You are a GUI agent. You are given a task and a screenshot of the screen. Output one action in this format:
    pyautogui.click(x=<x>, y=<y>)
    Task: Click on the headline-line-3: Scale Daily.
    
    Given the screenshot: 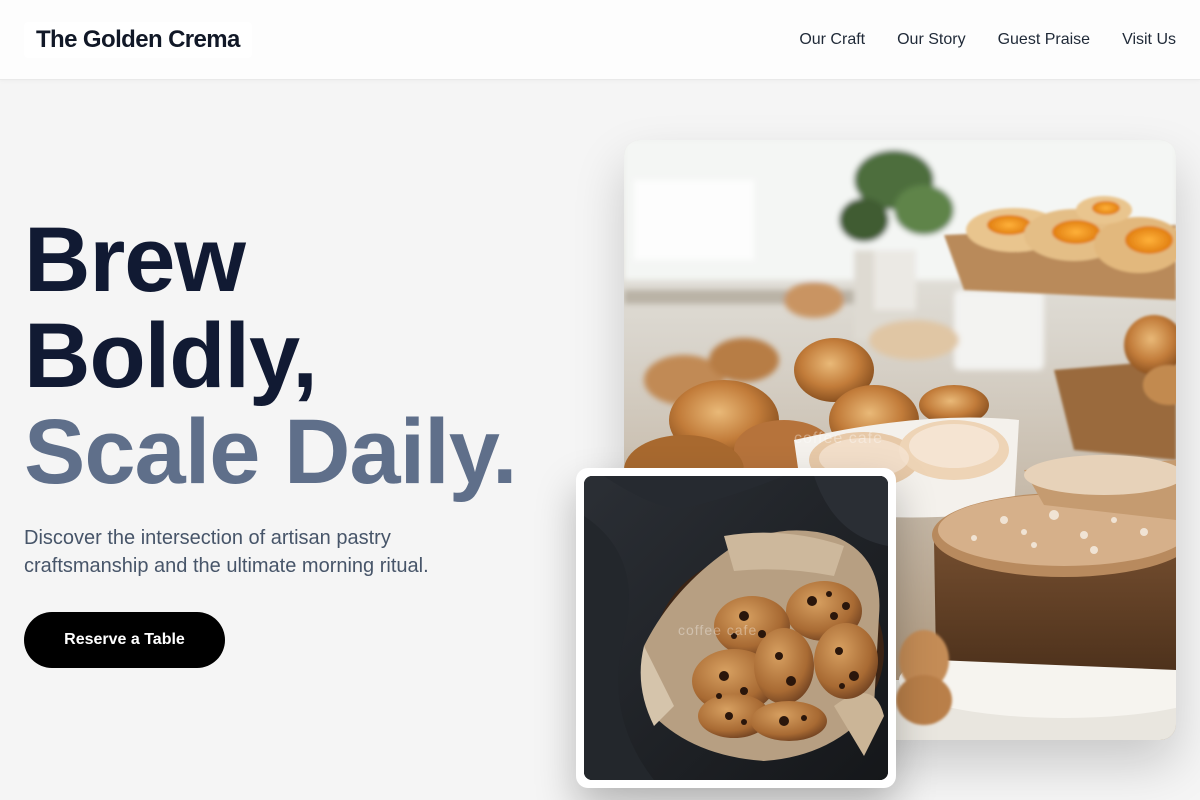 What is the action you would take?
    pyautogui.click(x=271, y=452)
    